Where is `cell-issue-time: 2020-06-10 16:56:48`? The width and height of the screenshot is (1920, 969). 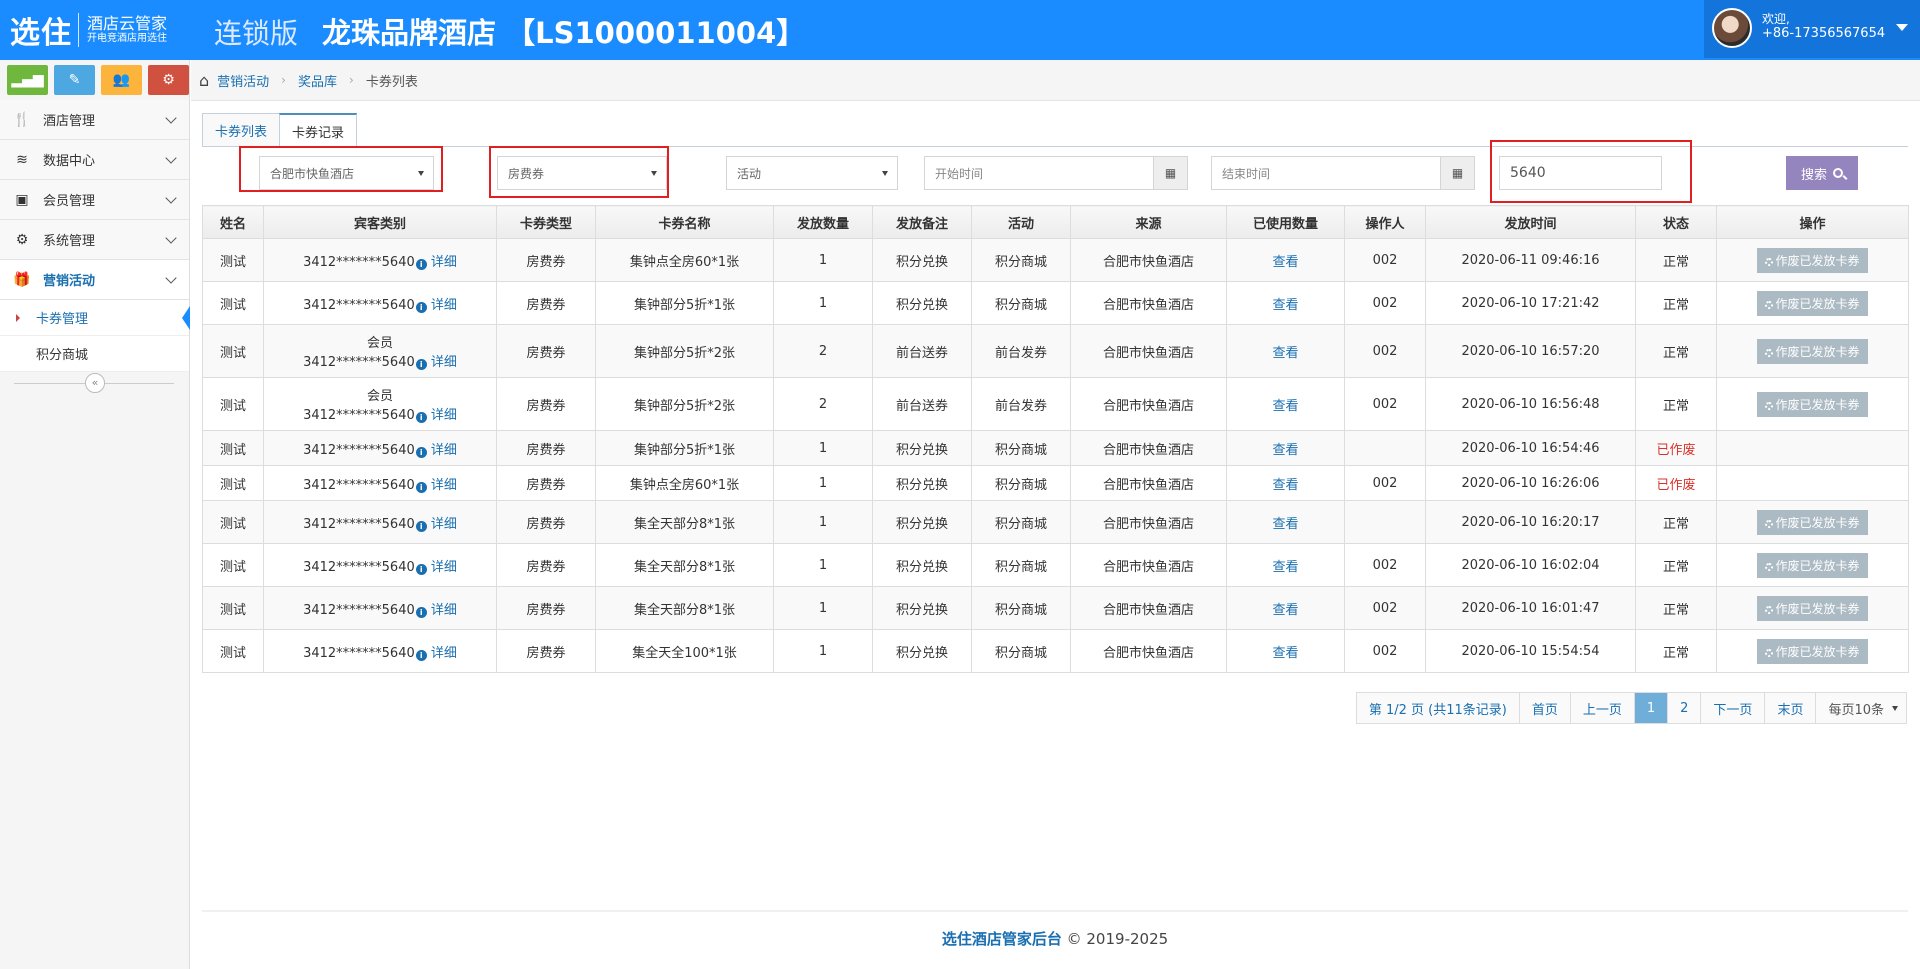
cell-issue-time: 2020-06-10 16:56:48 is located at coordinates (1530, 404).